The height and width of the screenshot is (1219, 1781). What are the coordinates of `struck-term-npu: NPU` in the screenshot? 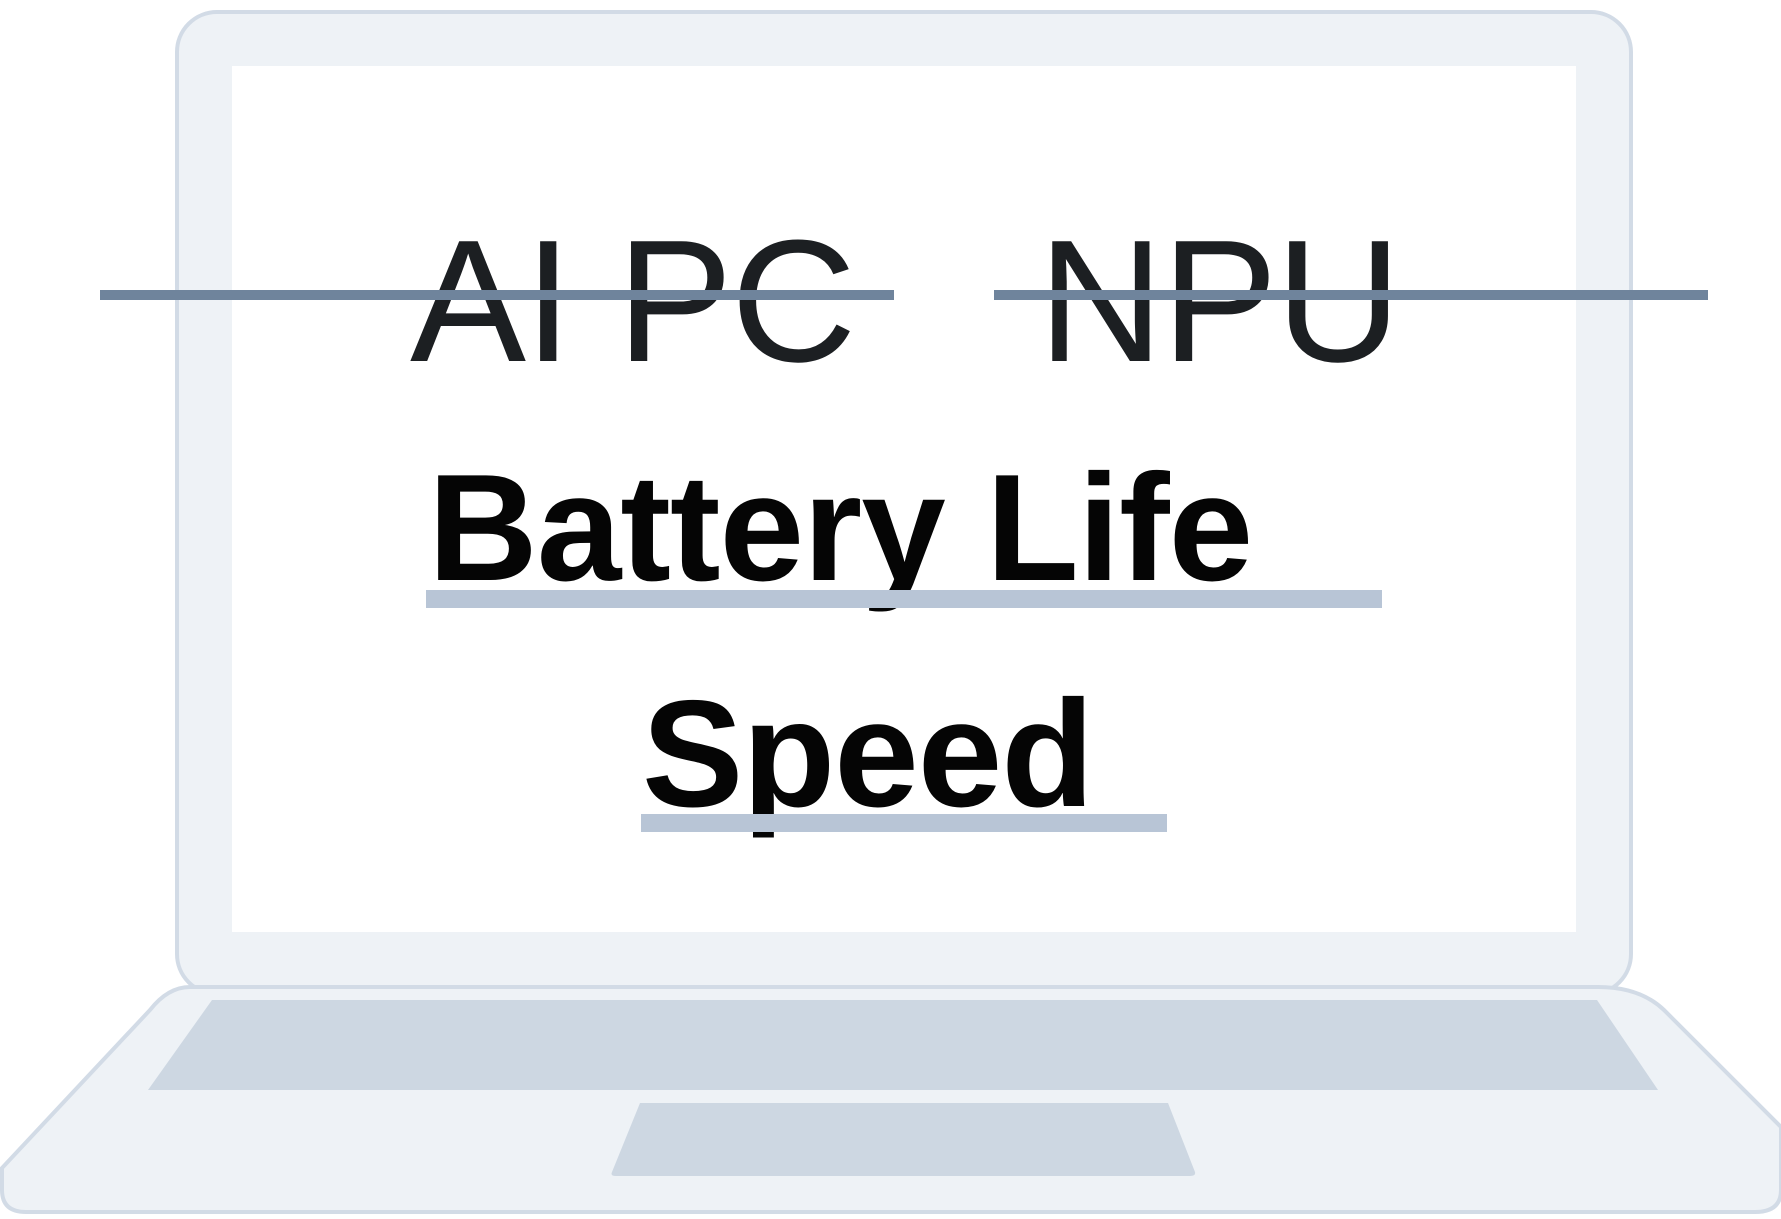 It's located at (1219, 300).